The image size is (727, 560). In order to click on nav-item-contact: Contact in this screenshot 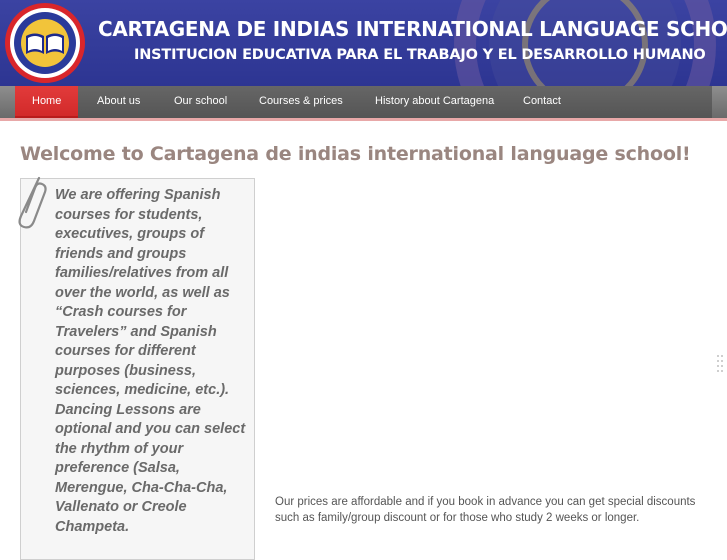, I will do `click(542, 111)`.